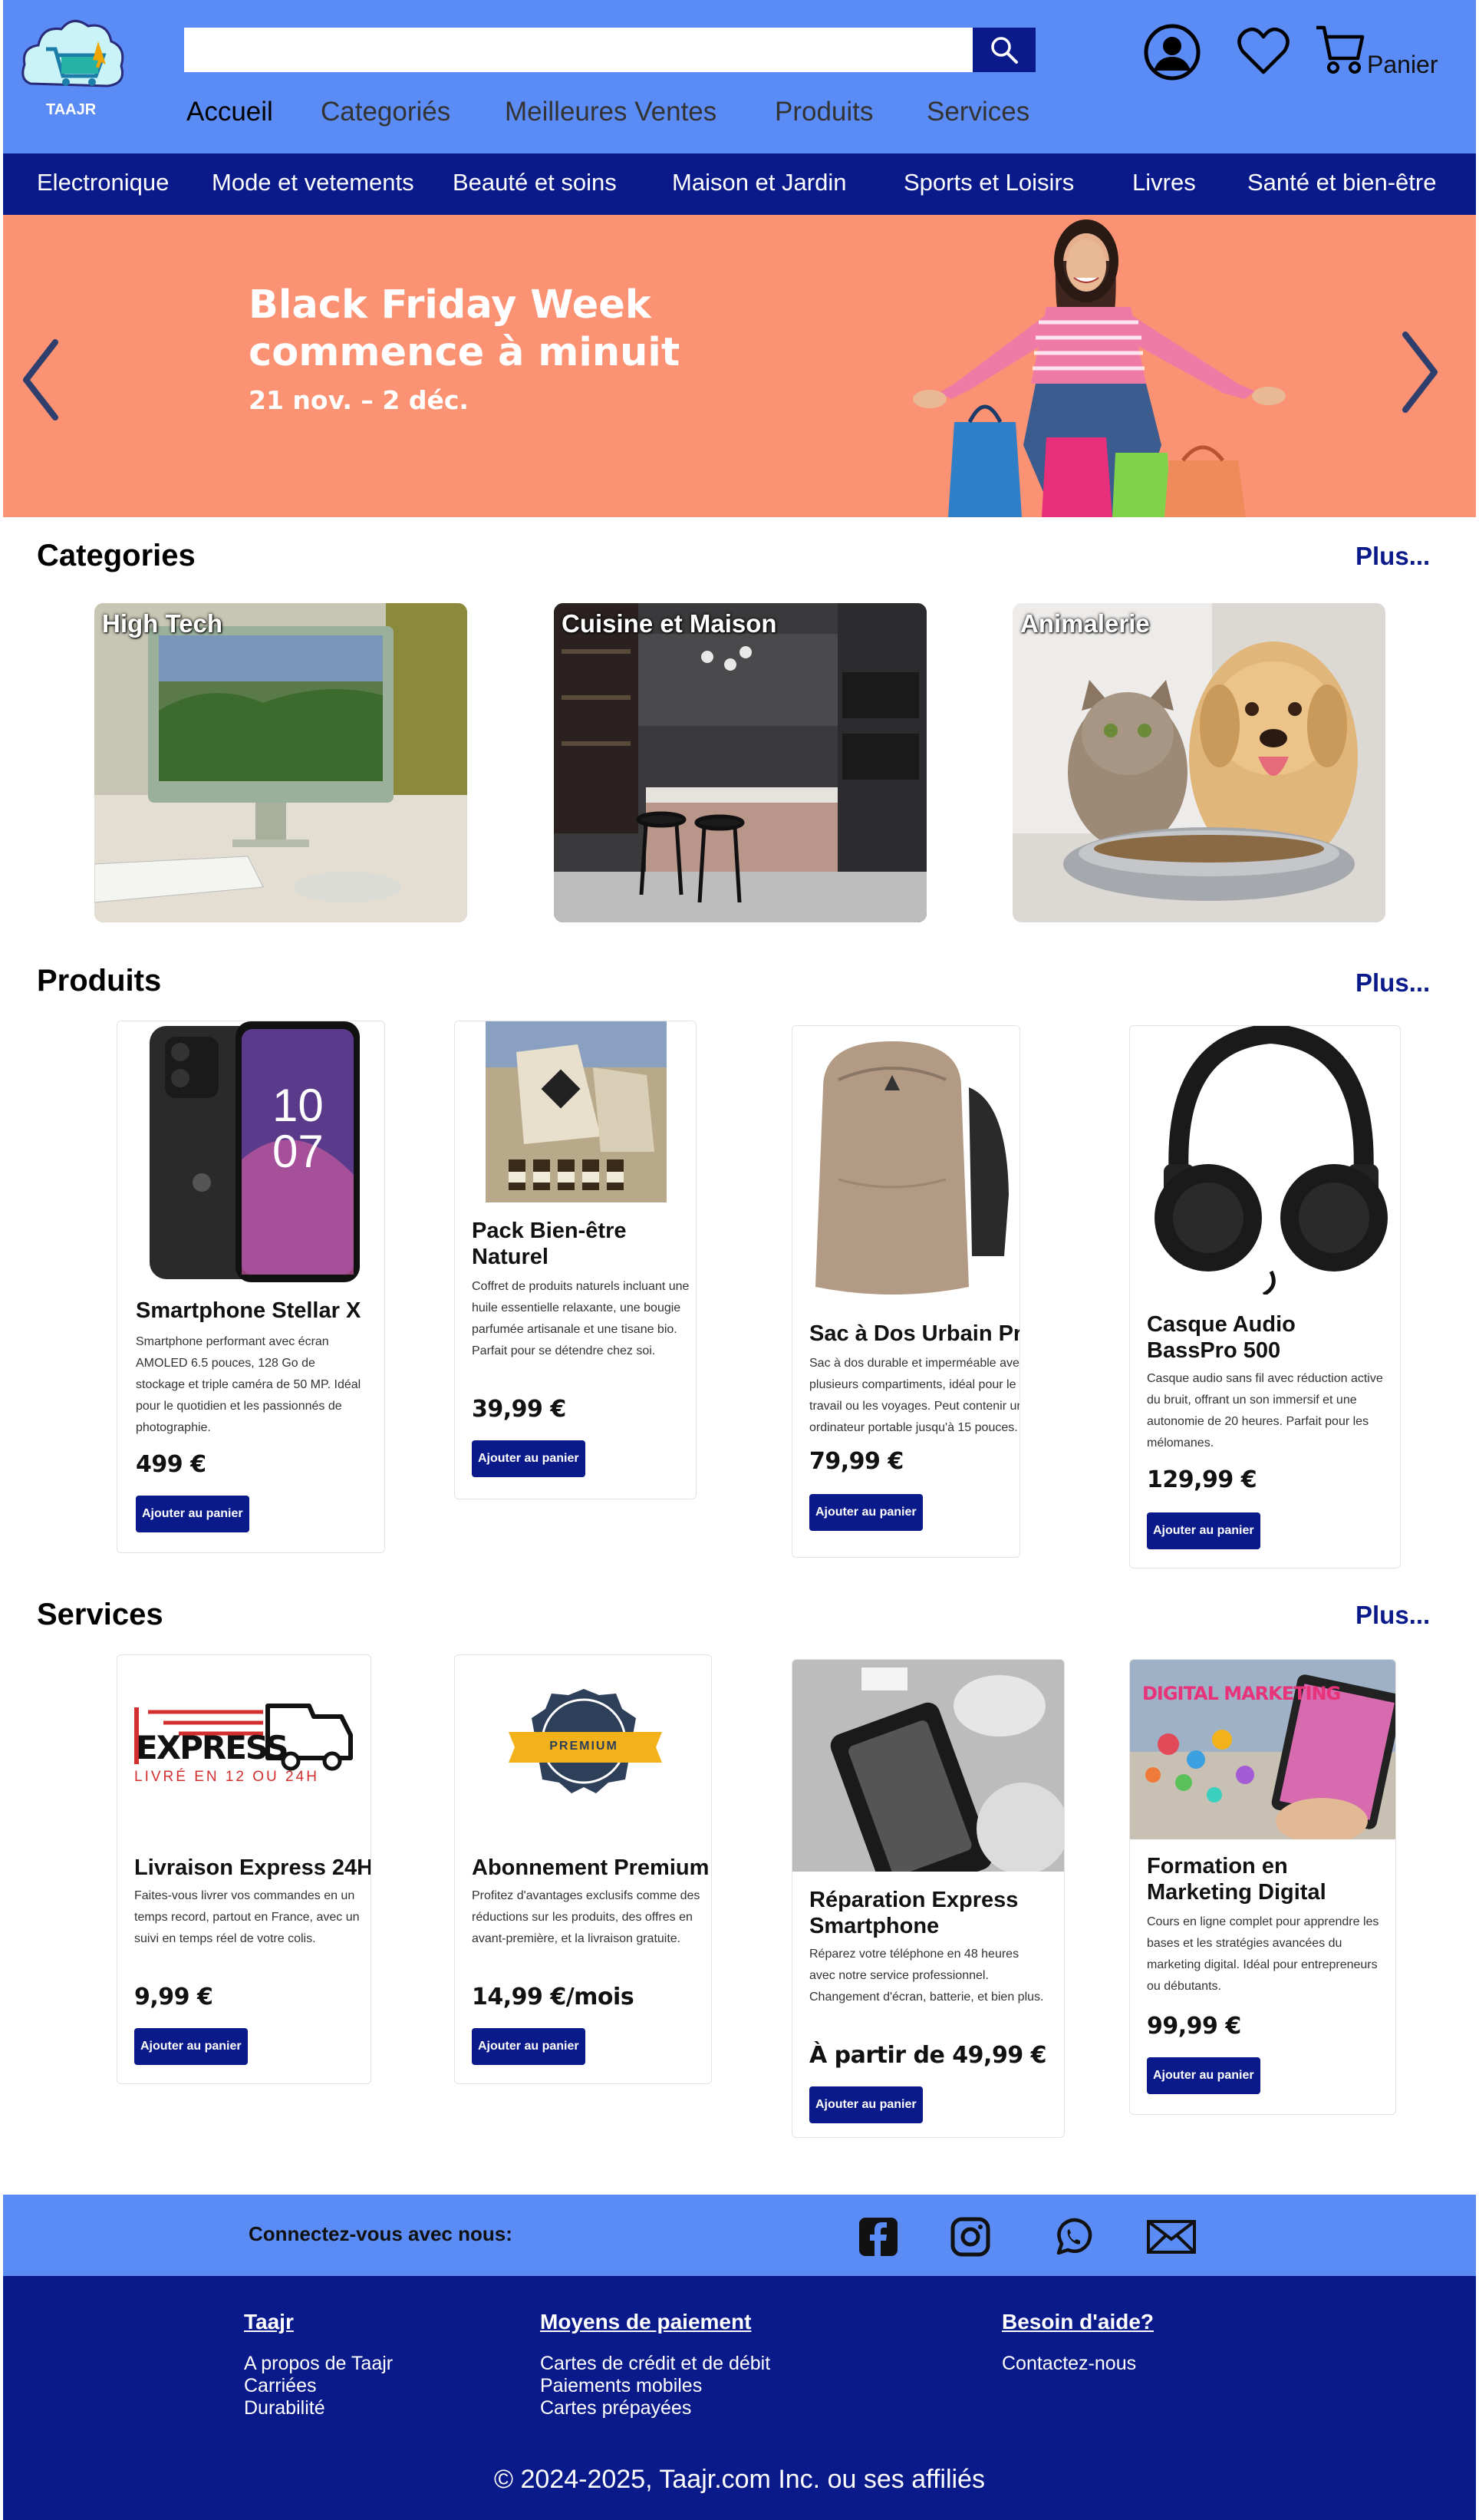 This screenshot has width=1479, height=2520. What do you see at coordinates (103, 182) in the screenshot?
I see `catbar-electronique: Electronique` at bounding box center [103, 182].